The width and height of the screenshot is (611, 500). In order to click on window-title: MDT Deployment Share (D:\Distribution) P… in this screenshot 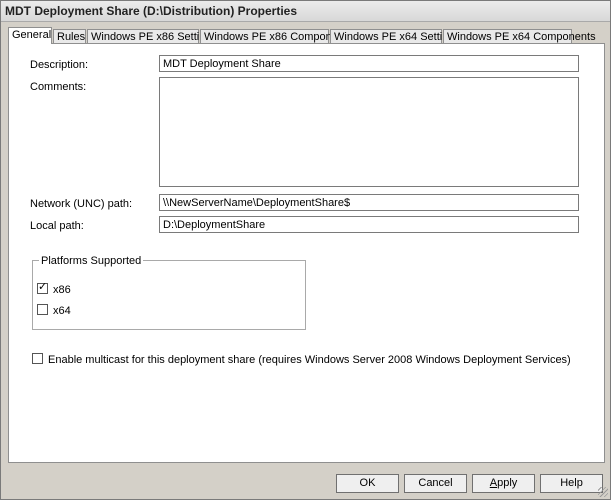, I will do `click(151, 11)`.